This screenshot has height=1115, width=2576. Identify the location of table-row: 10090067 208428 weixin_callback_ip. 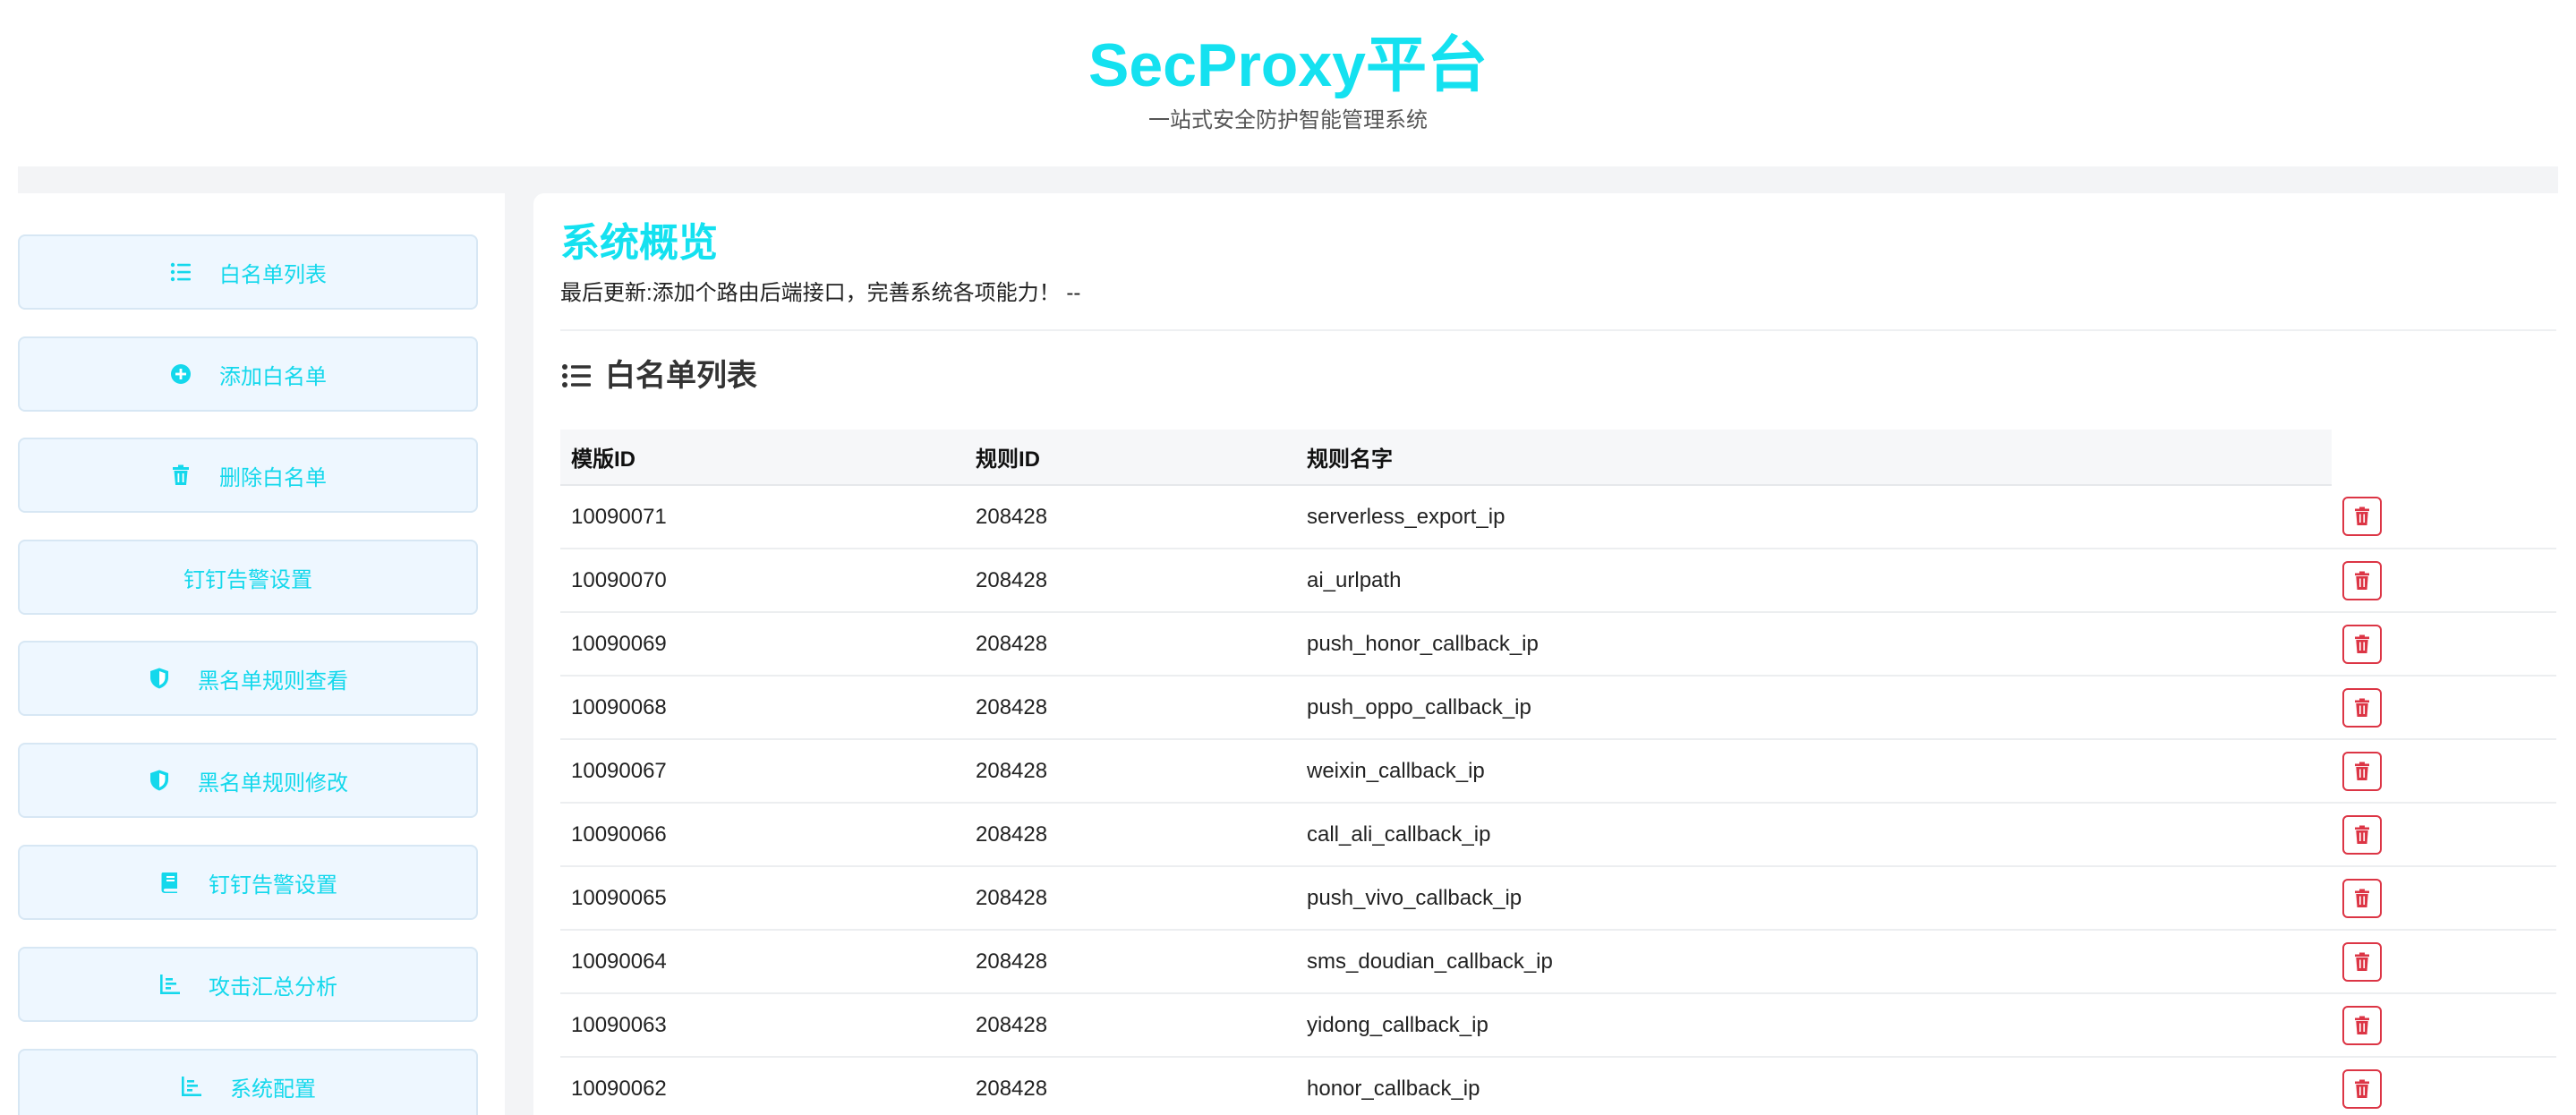
(1558, 771).